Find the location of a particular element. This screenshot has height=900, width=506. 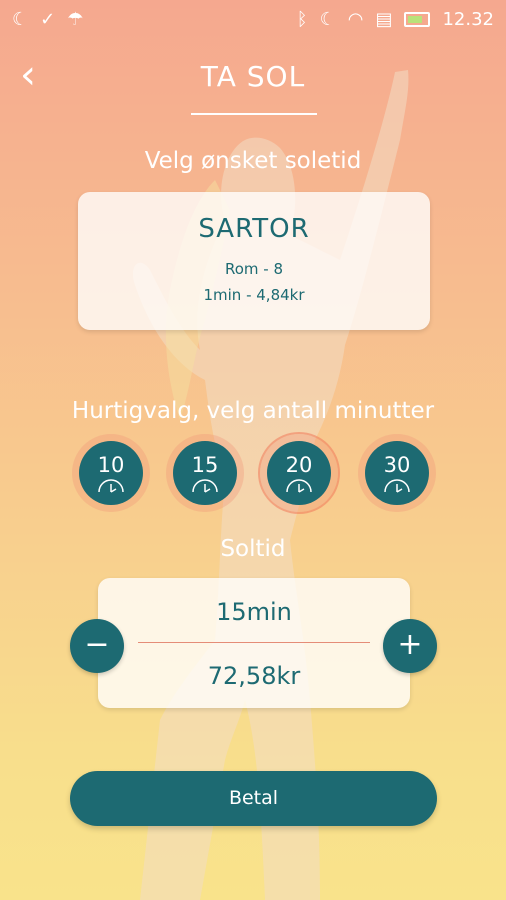

status-icons-left: ☾ ✓ ☂ is located at coordinates (47, 19).